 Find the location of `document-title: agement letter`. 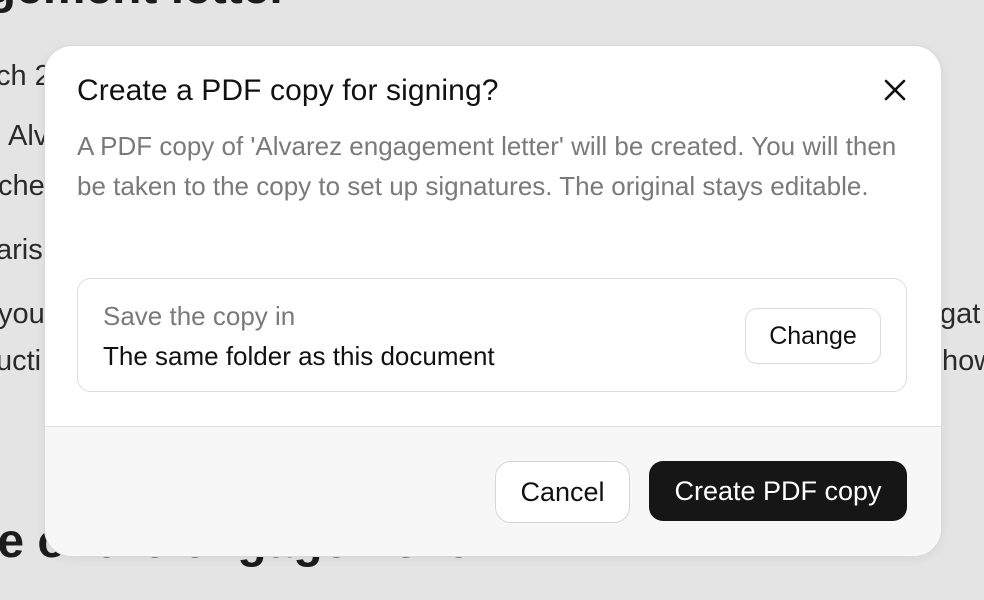

document-title: agement letter is located at coordinates (144, 7).